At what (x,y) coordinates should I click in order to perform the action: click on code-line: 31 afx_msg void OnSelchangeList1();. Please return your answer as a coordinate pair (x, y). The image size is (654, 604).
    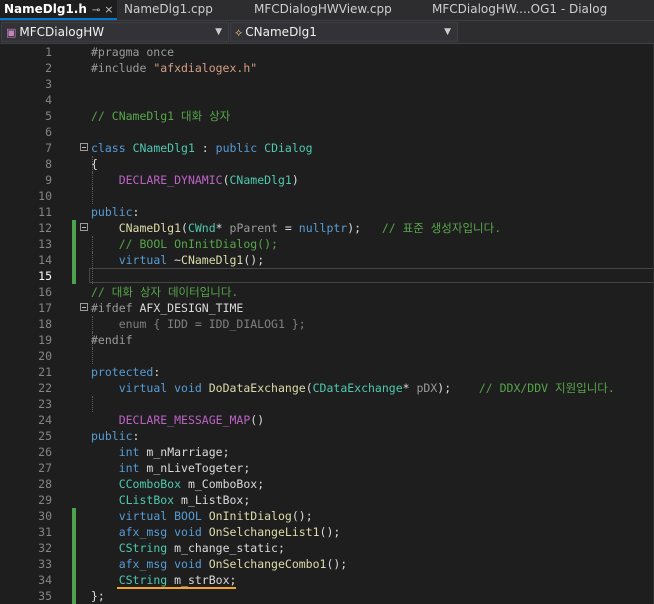
    Looking at the image, I should click on (327, 532).